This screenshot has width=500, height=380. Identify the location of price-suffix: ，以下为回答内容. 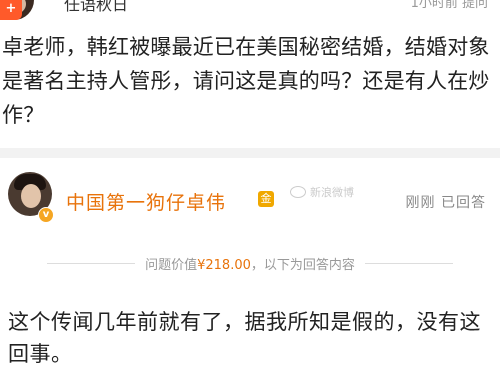
(302, 265).